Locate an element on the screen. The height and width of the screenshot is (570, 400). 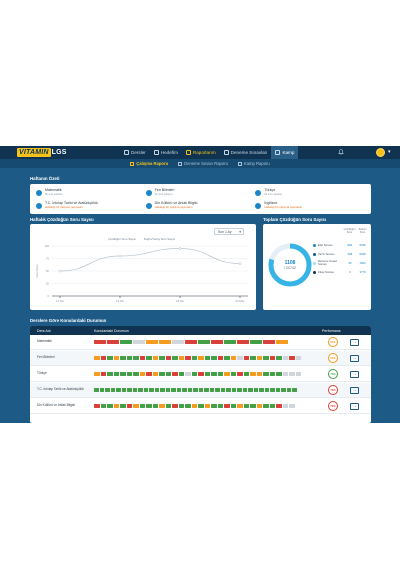
subnav-item-1: Deneme Sınavı Raporu is located at coordinates (203, 163).